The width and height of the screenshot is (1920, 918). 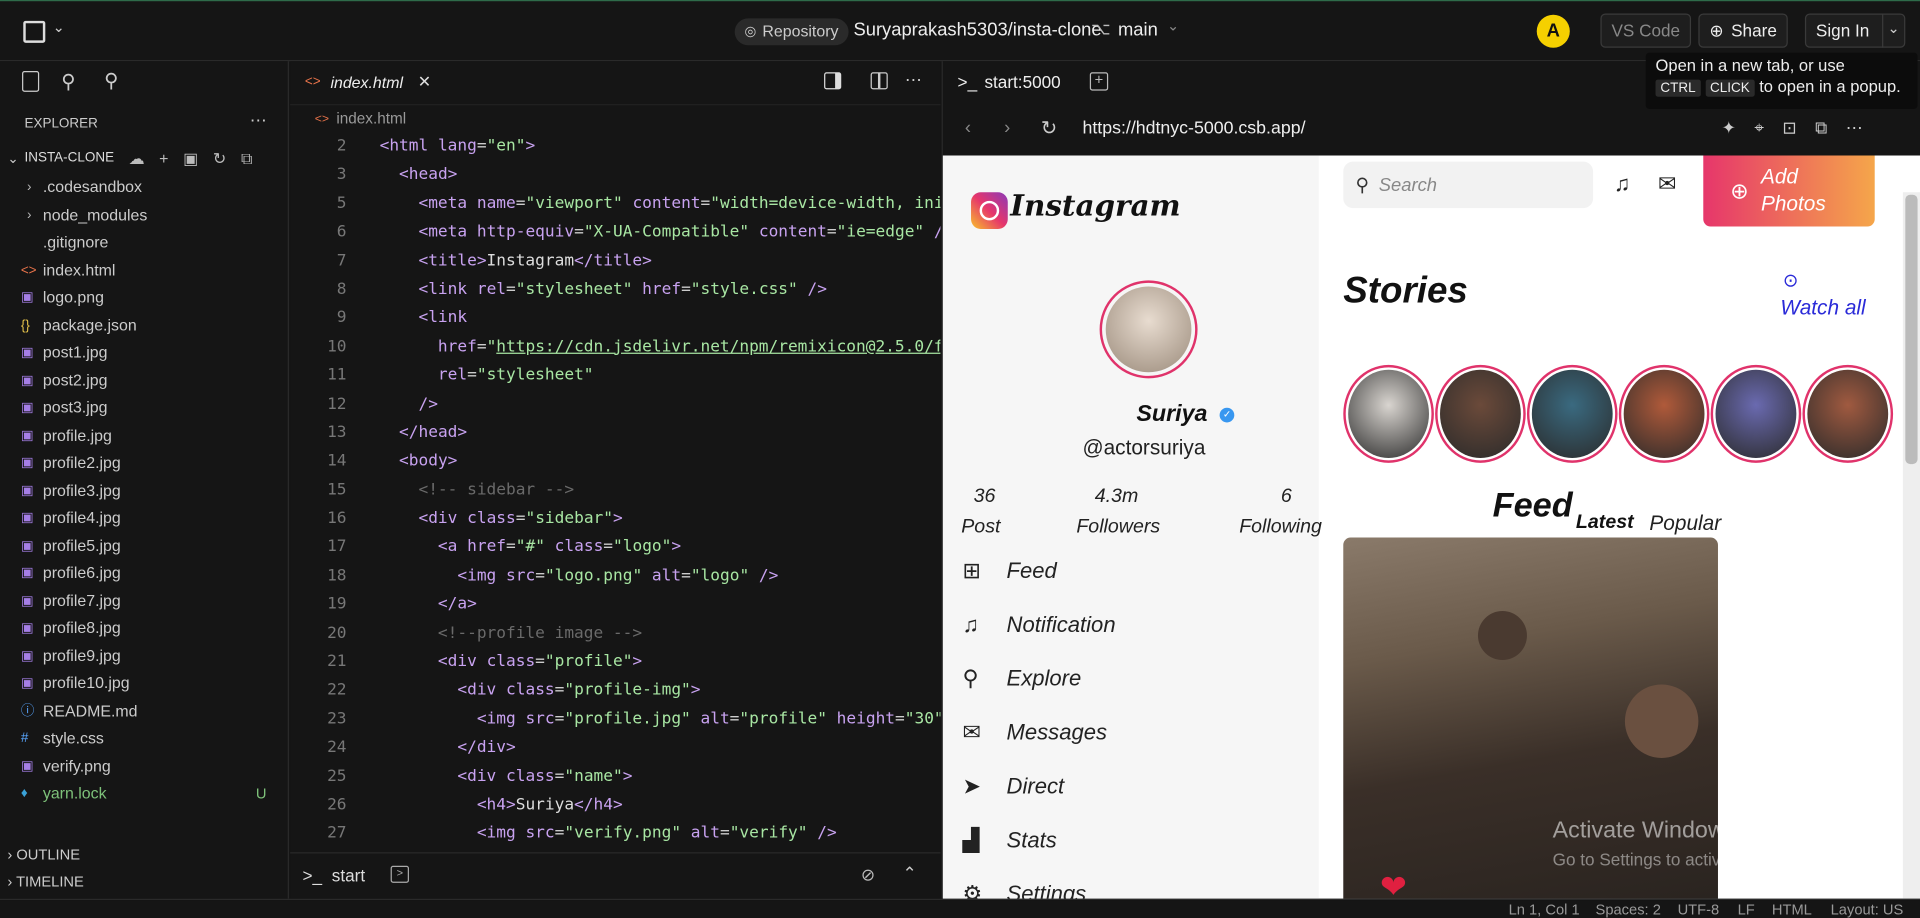 I want to click on nav-feed: ⊞ Feed, so click(x=1009, y=570).